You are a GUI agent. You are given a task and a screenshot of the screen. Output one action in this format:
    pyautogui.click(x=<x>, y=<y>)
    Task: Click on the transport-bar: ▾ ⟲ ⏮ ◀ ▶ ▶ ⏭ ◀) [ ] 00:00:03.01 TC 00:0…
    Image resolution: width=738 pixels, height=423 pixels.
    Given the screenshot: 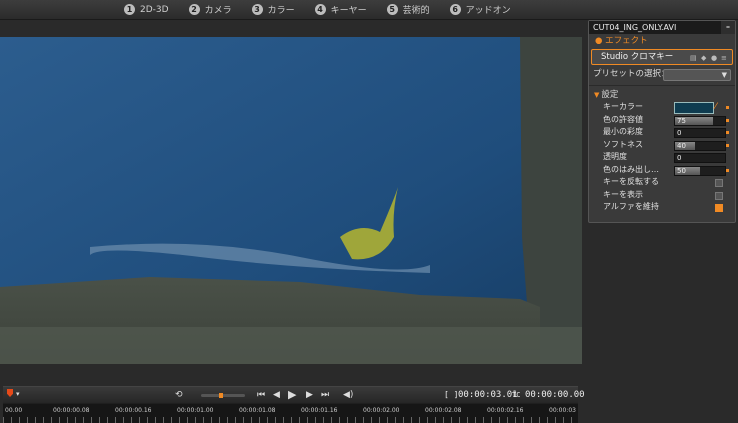 What is the action you would take?
    pyautogui.click(x=294, y=395)
    